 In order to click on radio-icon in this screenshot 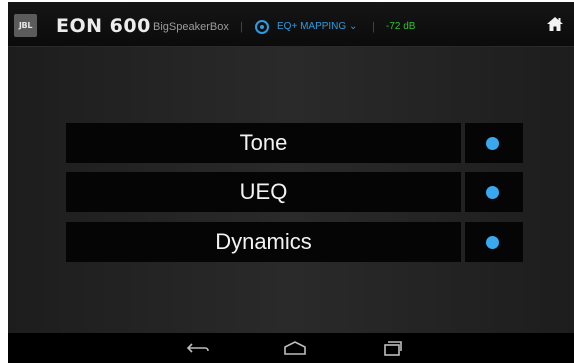, I will do `click(262, 27)`.